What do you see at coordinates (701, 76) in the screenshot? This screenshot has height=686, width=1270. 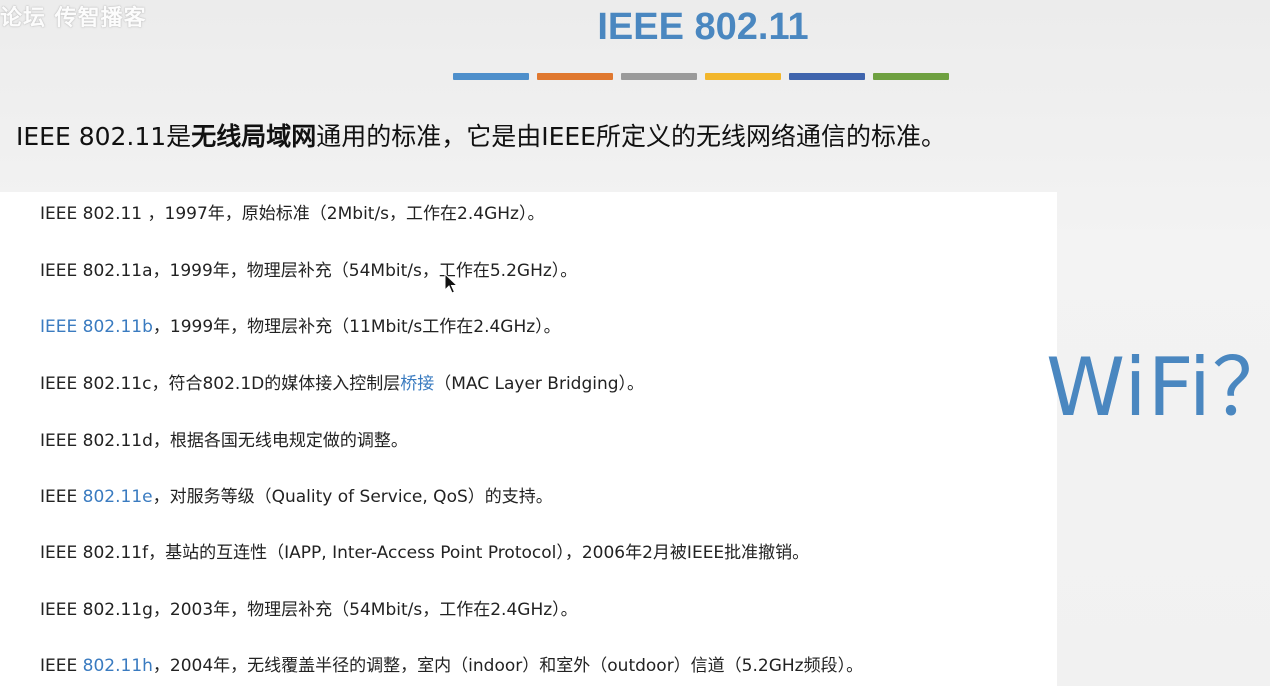 I see `title-divider` at bounding box center [701, 76].